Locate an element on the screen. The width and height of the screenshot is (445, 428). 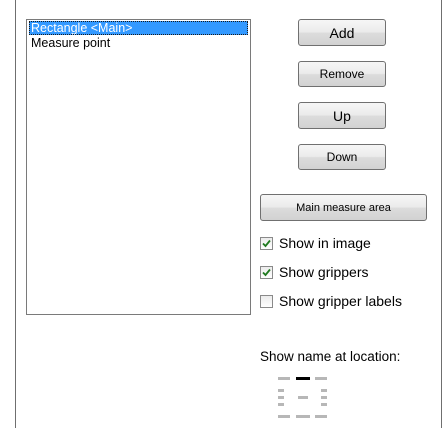
show-gripper-labels-option: Show gripper labels is located at coordinates (331, 301).